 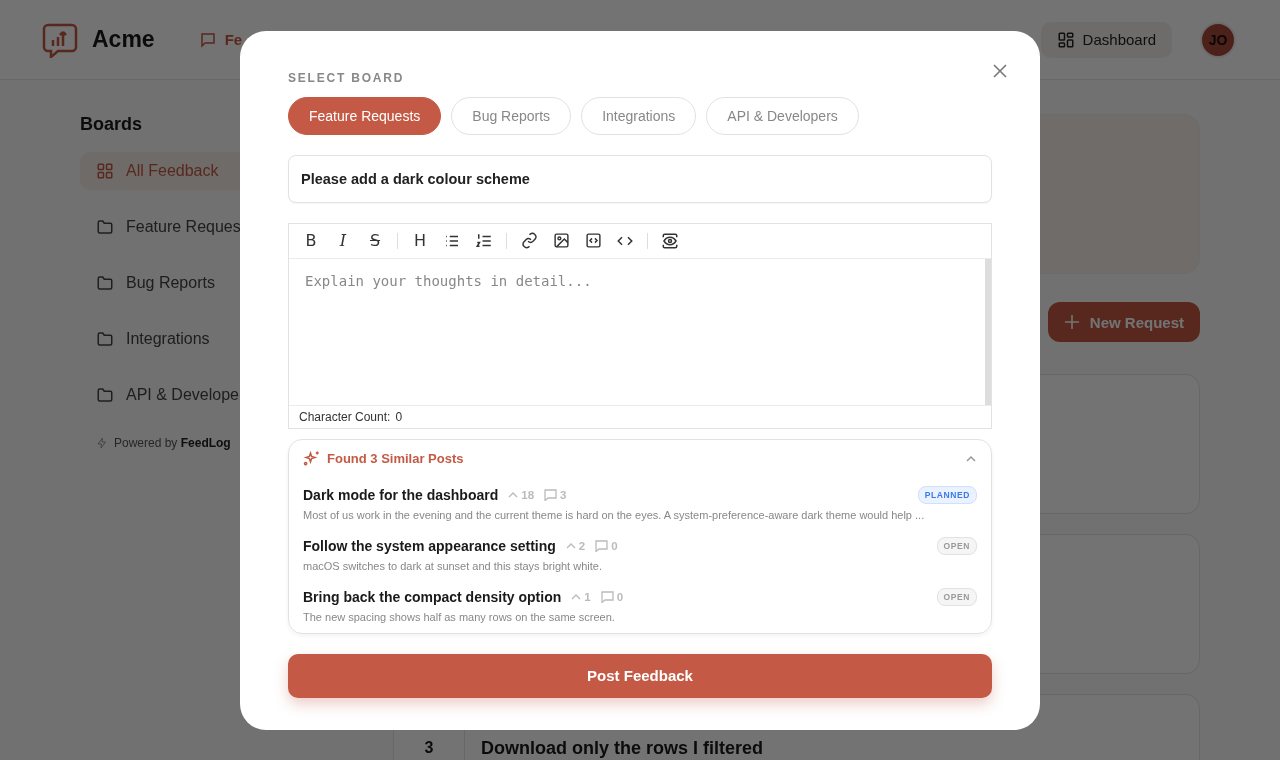 I want to click on nav-link: Fe, so click(x=220, y=39).